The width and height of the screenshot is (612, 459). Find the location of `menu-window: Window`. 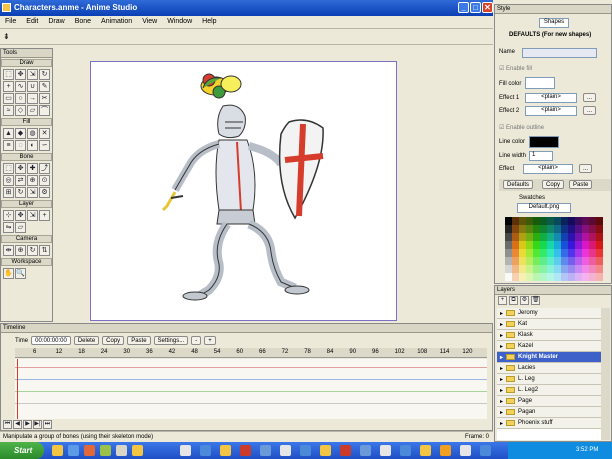

menu-window: Window is located at coordinates (179, 20).